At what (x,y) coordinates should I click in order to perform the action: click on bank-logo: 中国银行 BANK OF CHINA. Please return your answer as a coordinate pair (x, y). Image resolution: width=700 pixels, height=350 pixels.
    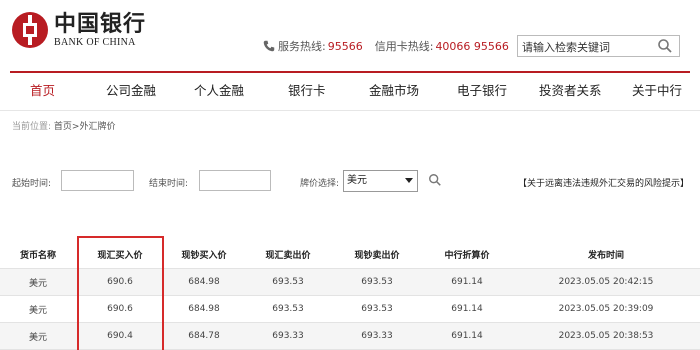
    Looking at the image, I should click on (79, 30).